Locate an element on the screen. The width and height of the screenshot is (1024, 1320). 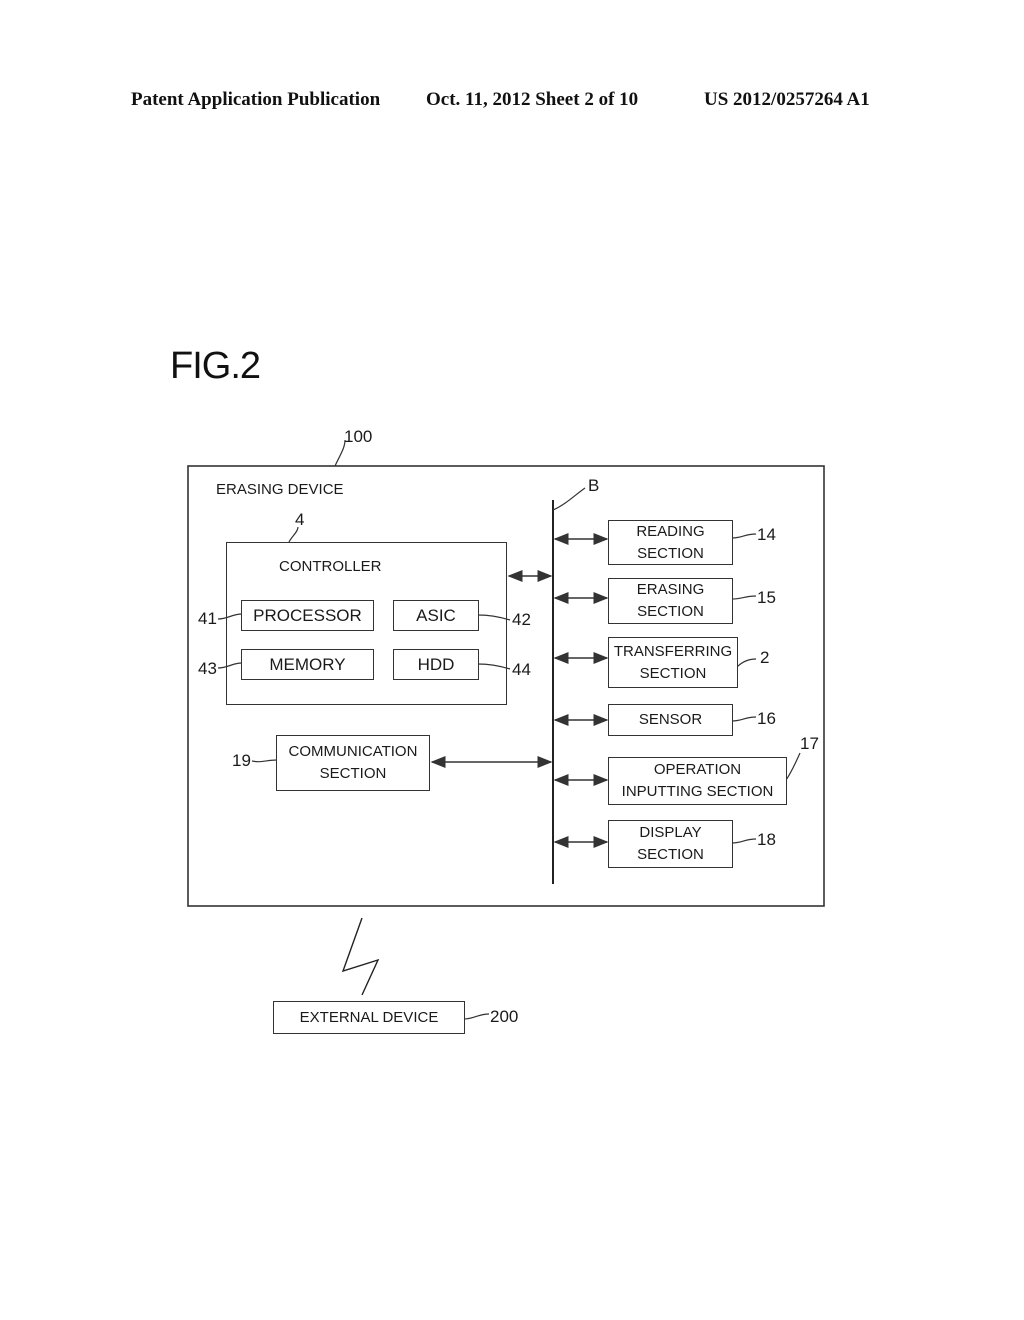
ref-erasing: 15 is located at coordinates (766, 597).